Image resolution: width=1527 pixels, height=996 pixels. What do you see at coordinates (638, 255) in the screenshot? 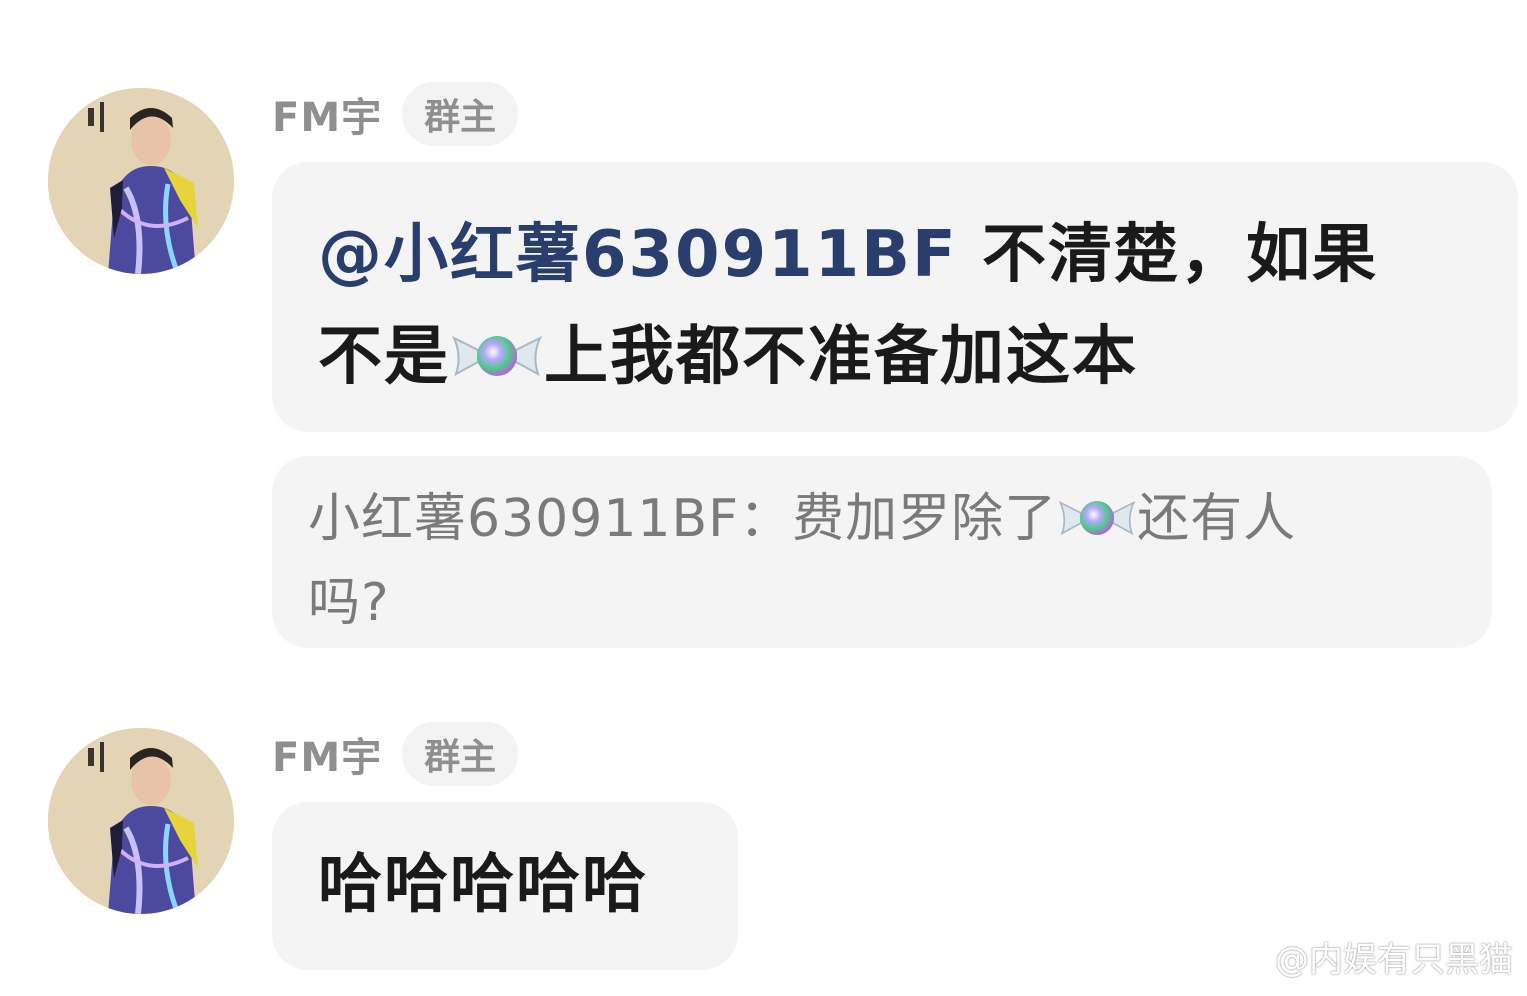
I see `mention-link: @小红薯630911BF` at bounding box center [638, 255].